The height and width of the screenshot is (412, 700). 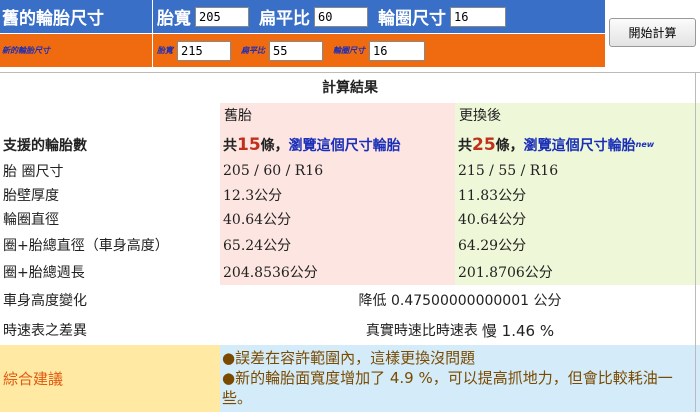 I want to click on height-change-label: 車身高度變化, so click(x=45, y=301).